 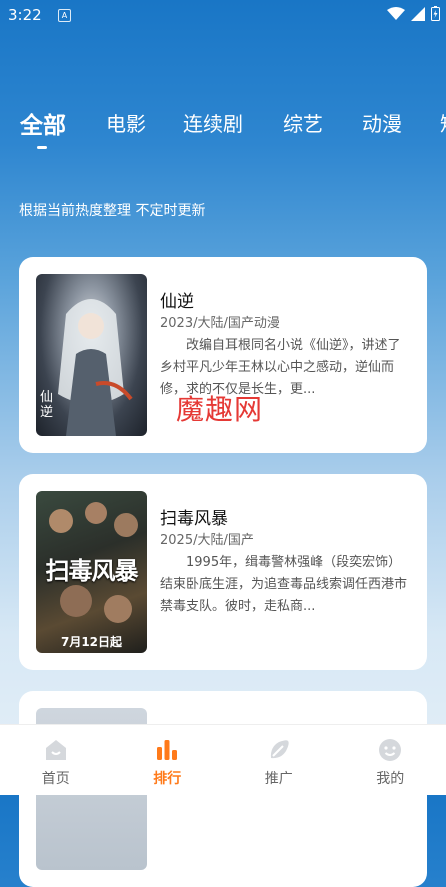 I want to click on nav-home-label: 首页, so click(x=56, y=778).